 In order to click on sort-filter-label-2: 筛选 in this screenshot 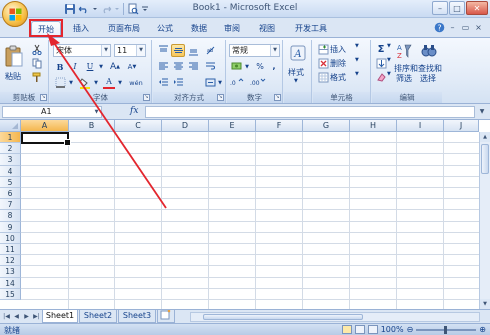, I will do `click(404, 78)`.